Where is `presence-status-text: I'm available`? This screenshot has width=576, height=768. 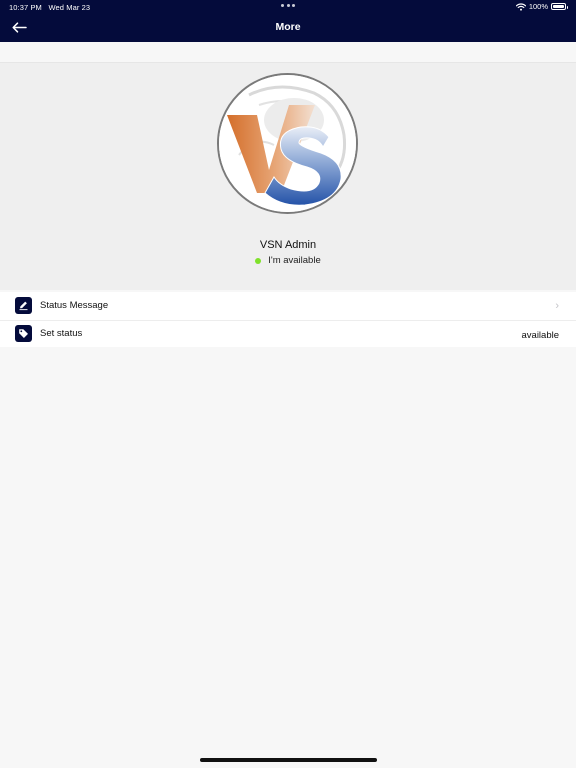 presence-status-text: I'm available is located at coordinates (294, 260).